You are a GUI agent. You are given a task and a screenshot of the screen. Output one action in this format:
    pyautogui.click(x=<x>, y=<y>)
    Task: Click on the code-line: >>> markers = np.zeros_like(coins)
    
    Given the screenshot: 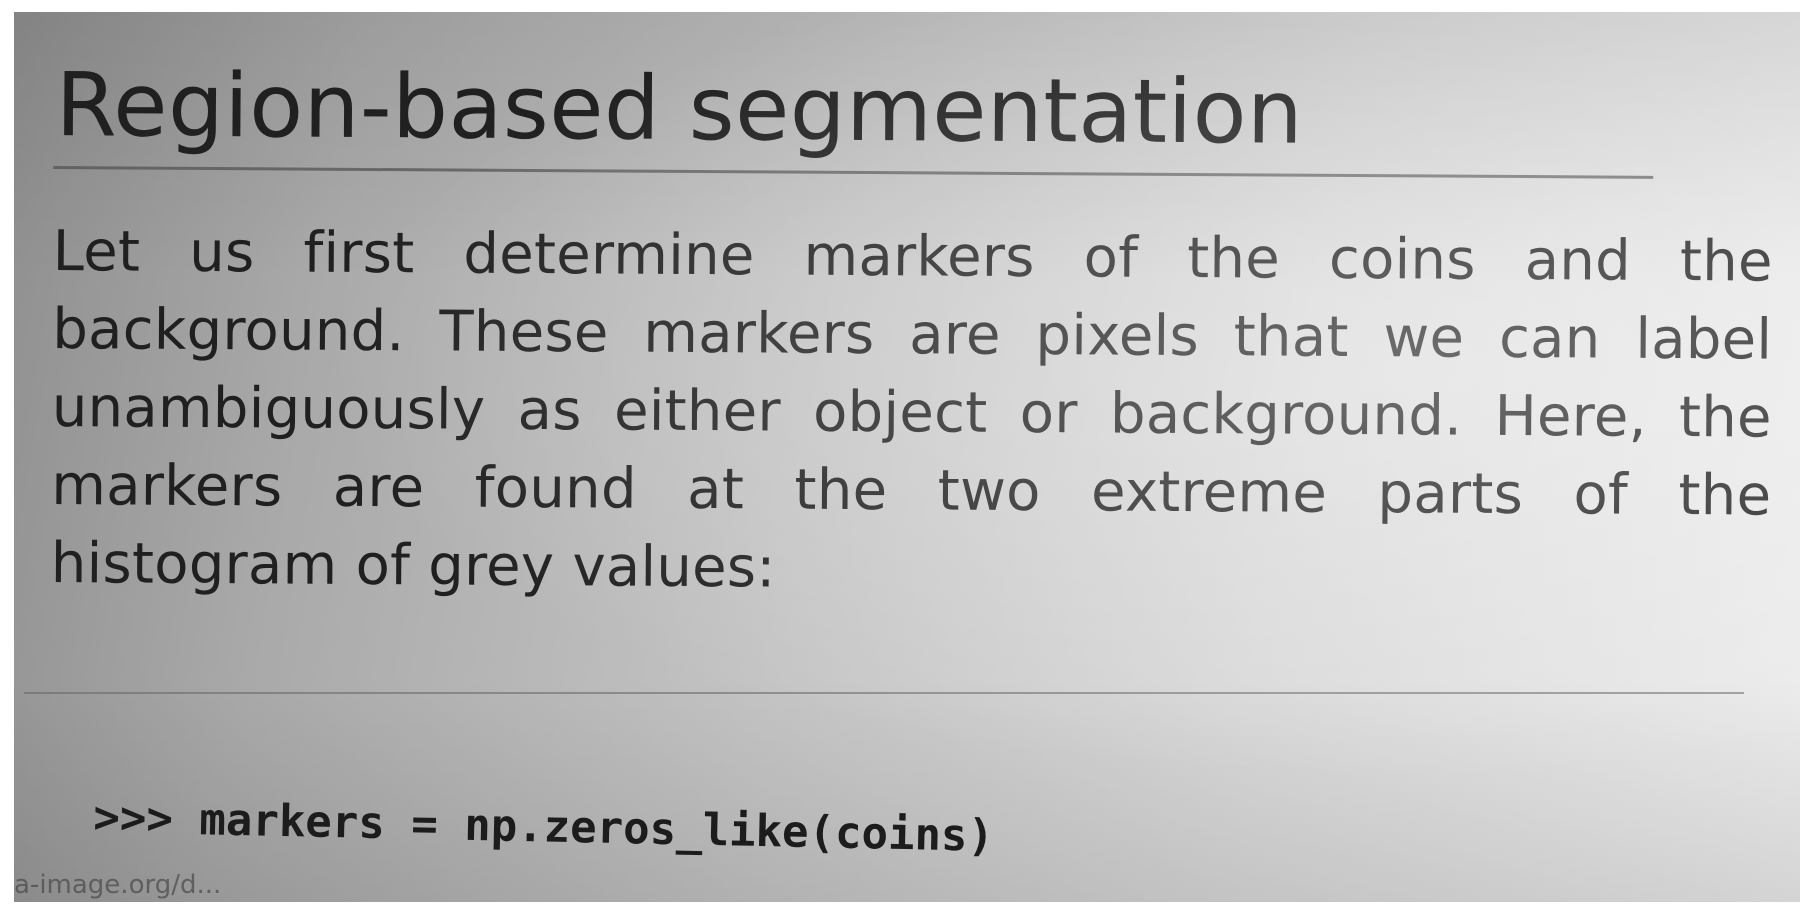 What is the action you would take?
    pyautogui.click(x=544, y=827)
    